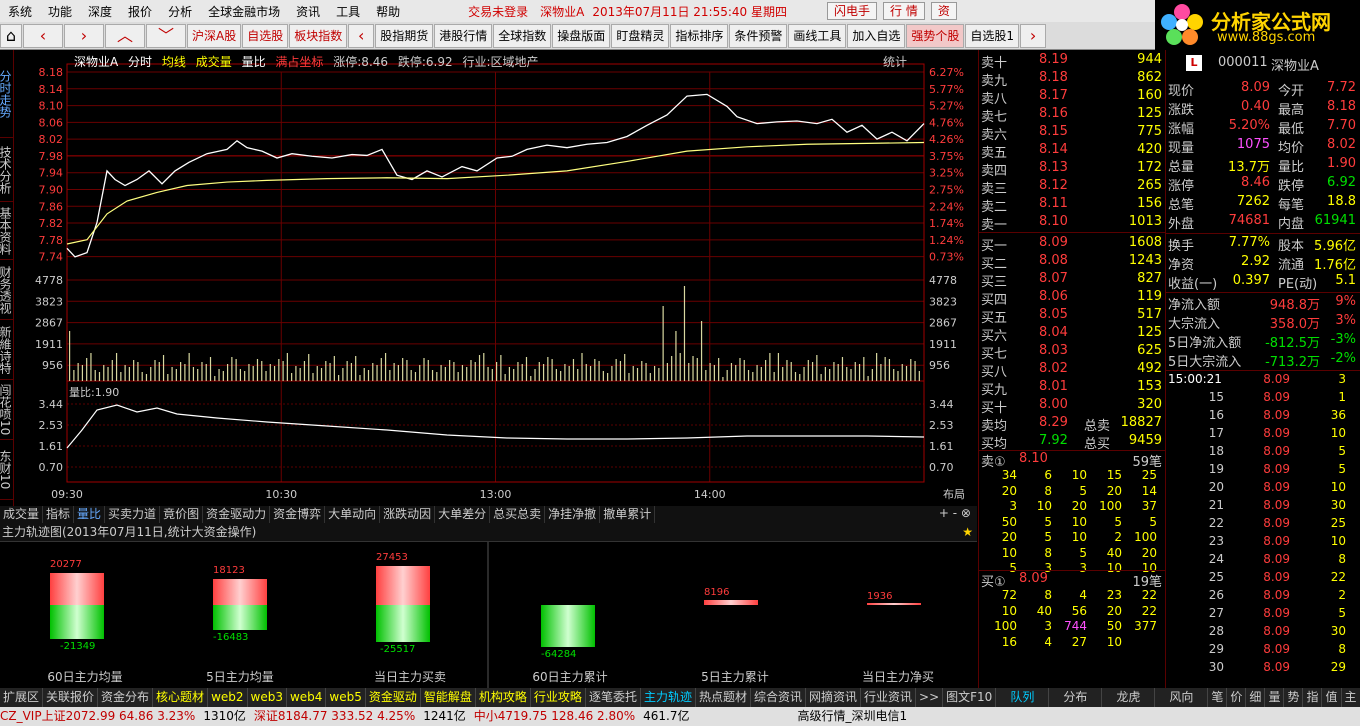  Describe the element at coordinates (346, 697) in the screenshot. I see `bottom-tab: web5` at that location.